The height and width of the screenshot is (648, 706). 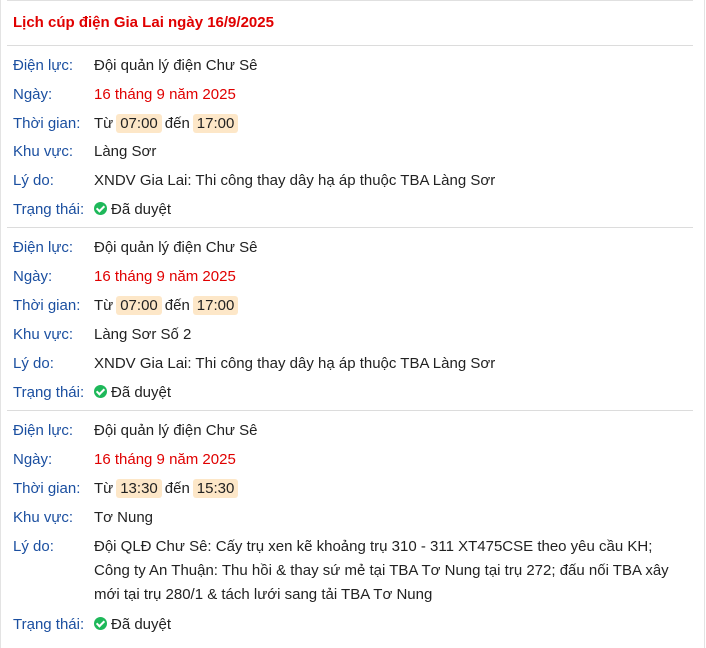 What do you see at coordinates (125, 151) in the screenshot?
I see `value-khu-vuc: Làng Sơr` at bounding box center [125, 151].